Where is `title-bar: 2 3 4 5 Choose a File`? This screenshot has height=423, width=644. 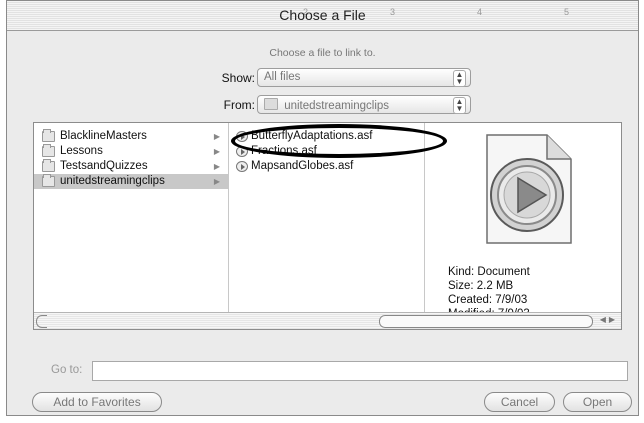
title-bar: 2 3 4 5 Choose a File is located at coordinates (322, 16).